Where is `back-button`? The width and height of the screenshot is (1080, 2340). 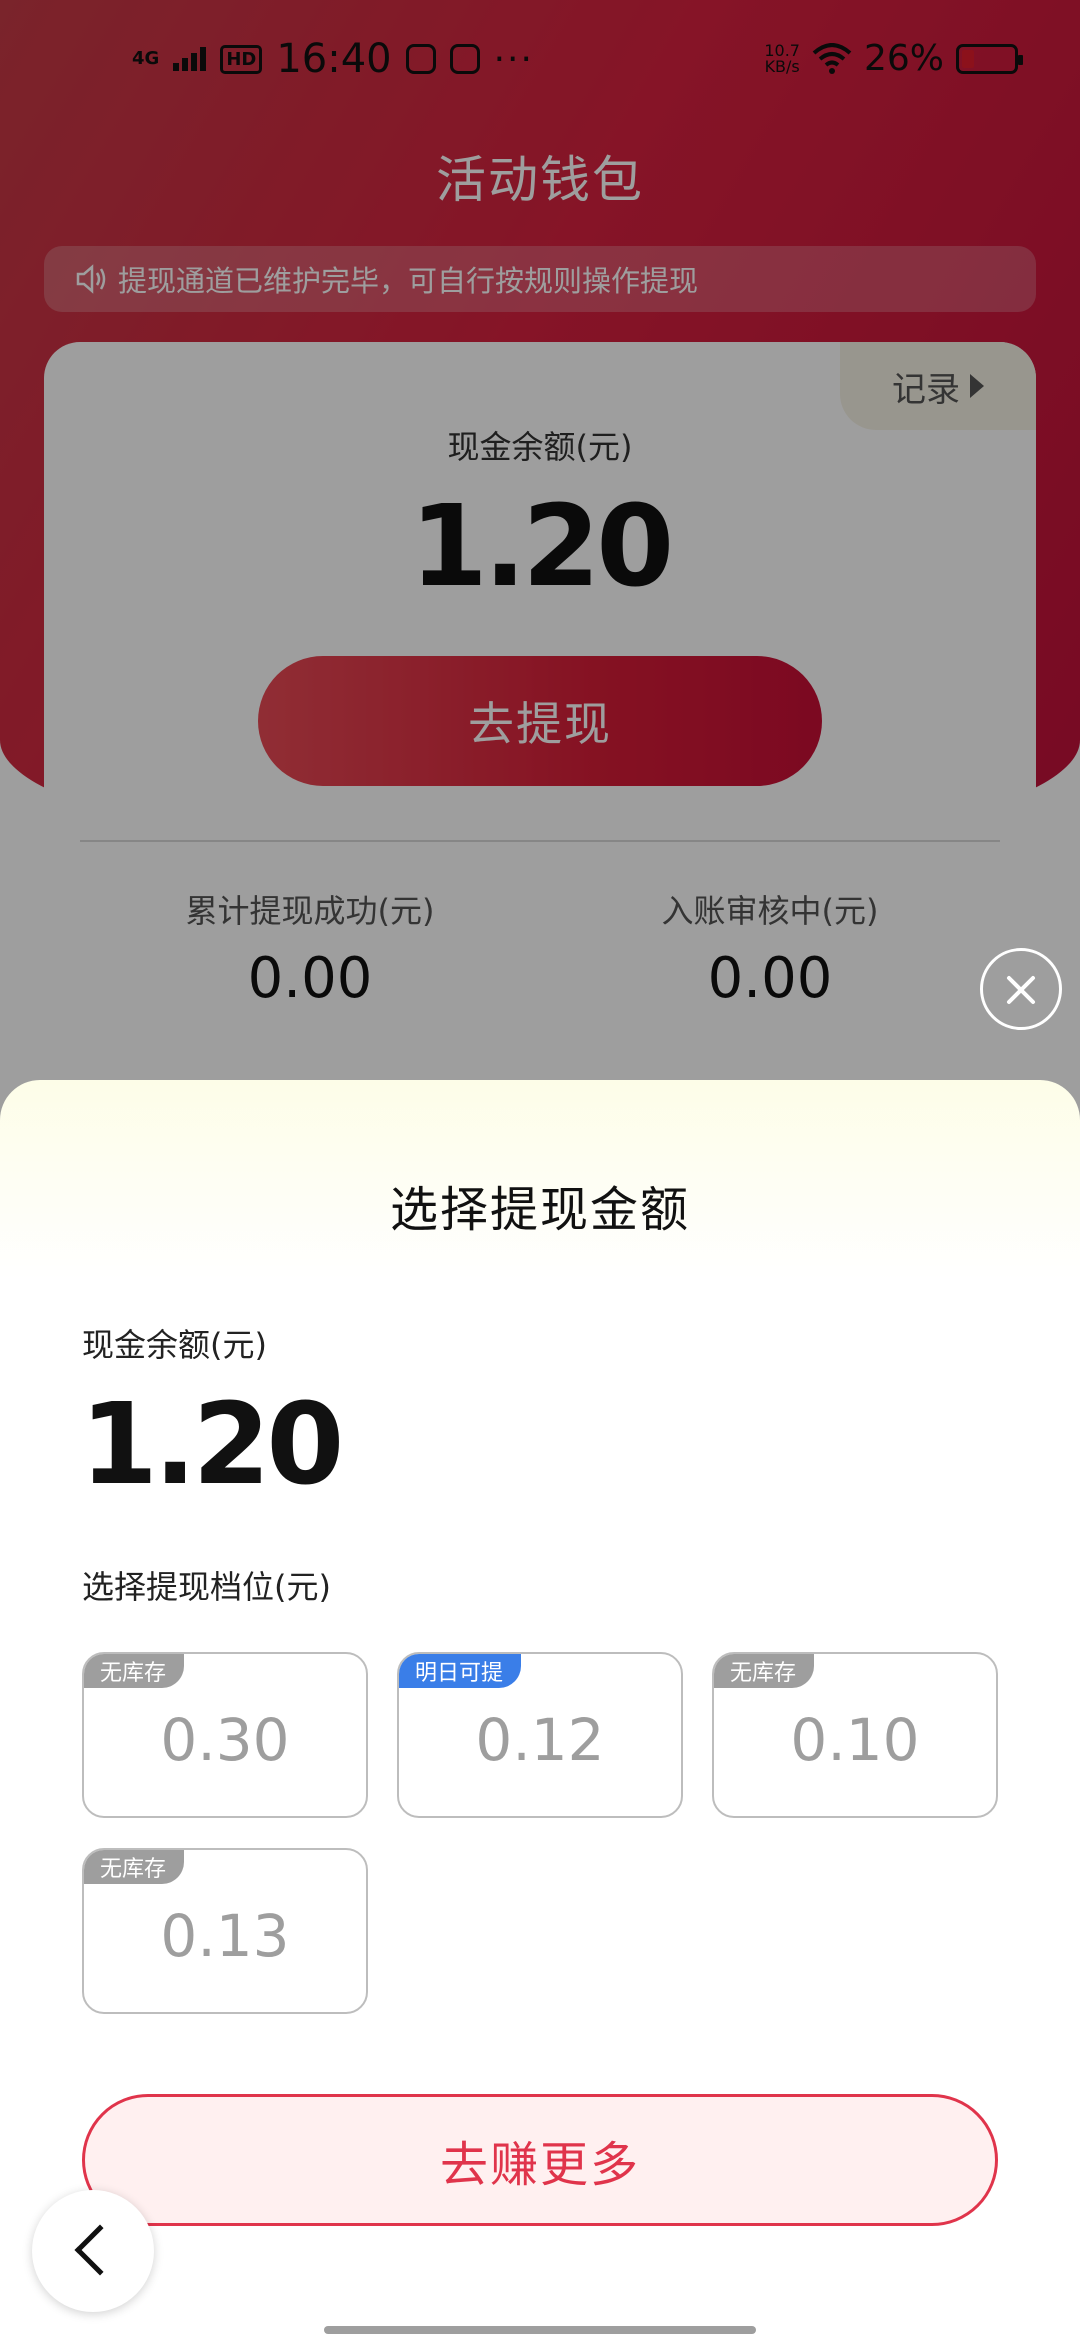 back-button is located at coordinates (93, 2251).